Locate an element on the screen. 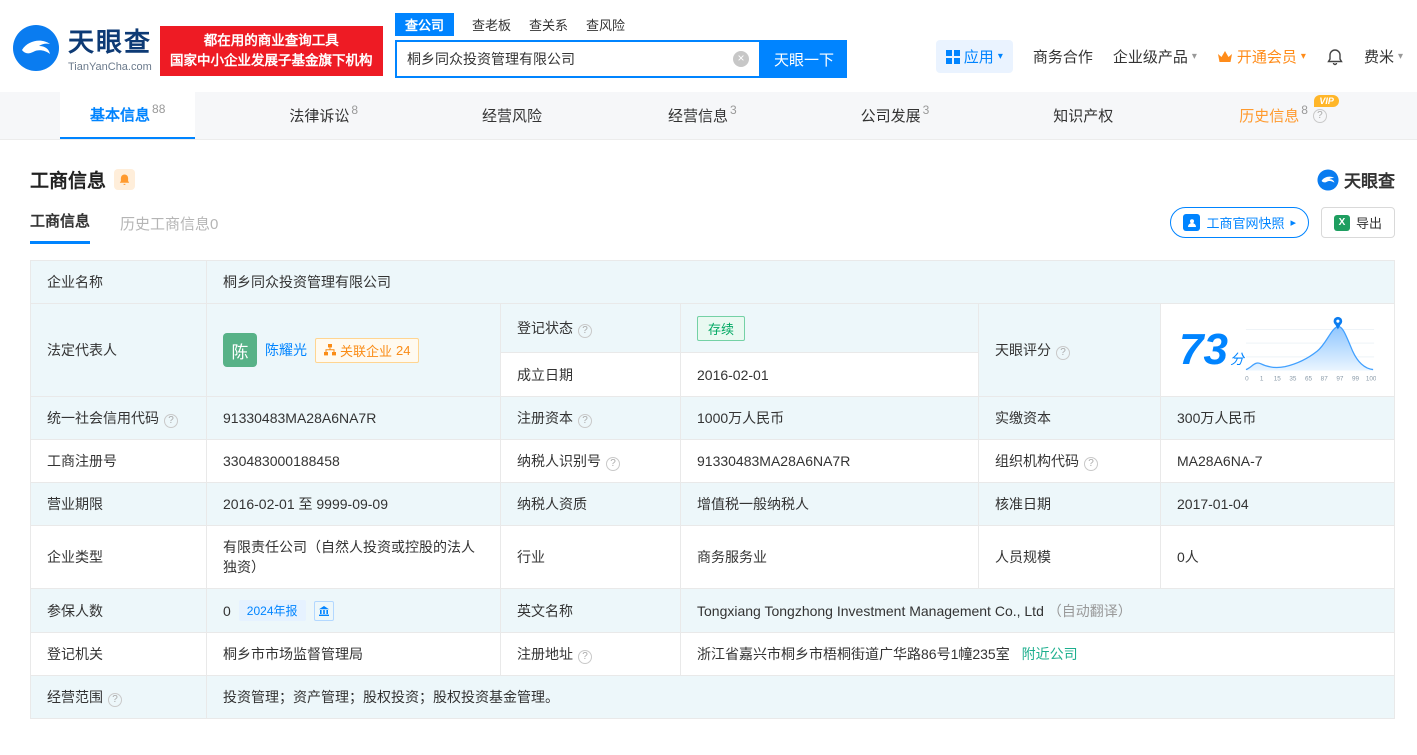 The height and width of the screenshot is (755, 1417). business-scope-label: 经营范围 is located at coordinates (118, 697).